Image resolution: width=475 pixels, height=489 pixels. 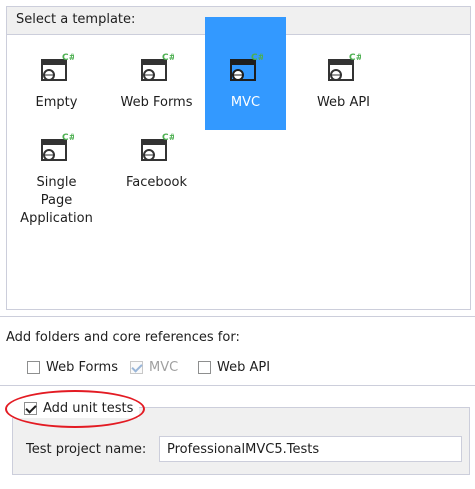 I want to click on template-label: Facebook, so click(x=156, y=182).